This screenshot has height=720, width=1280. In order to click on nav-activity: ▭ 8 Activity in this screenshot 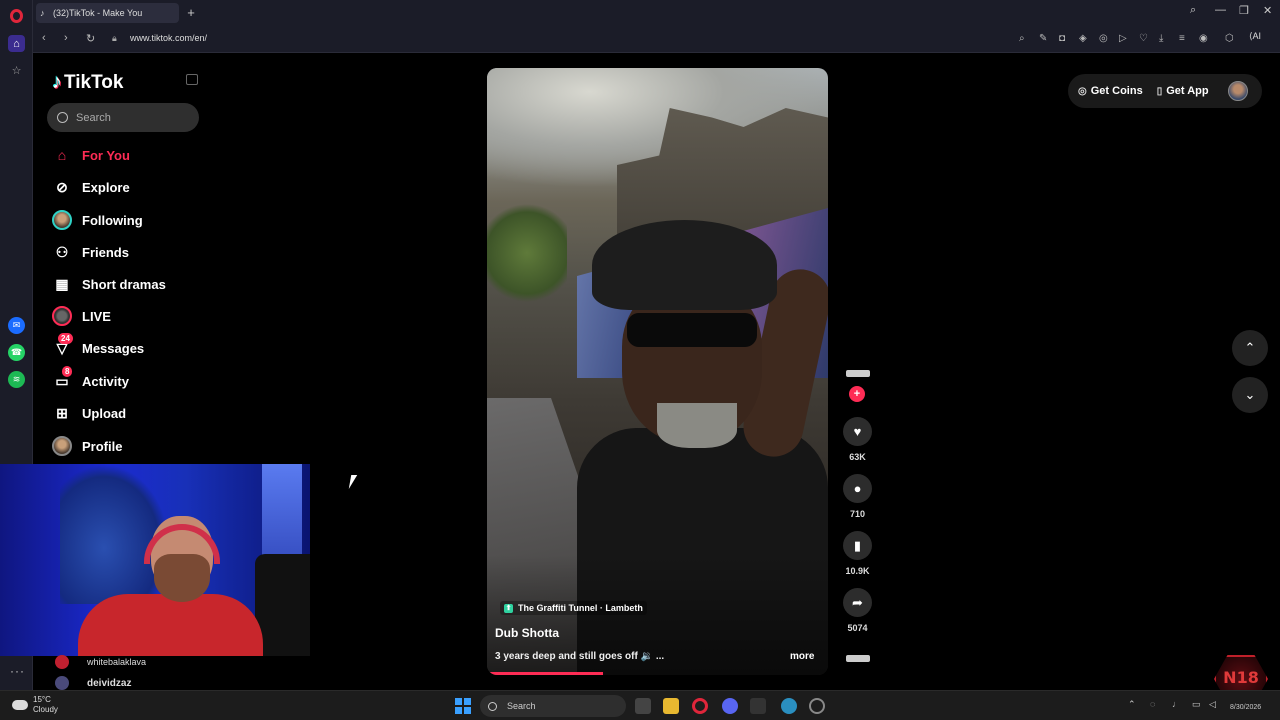, I will do `click(90, 379)`.